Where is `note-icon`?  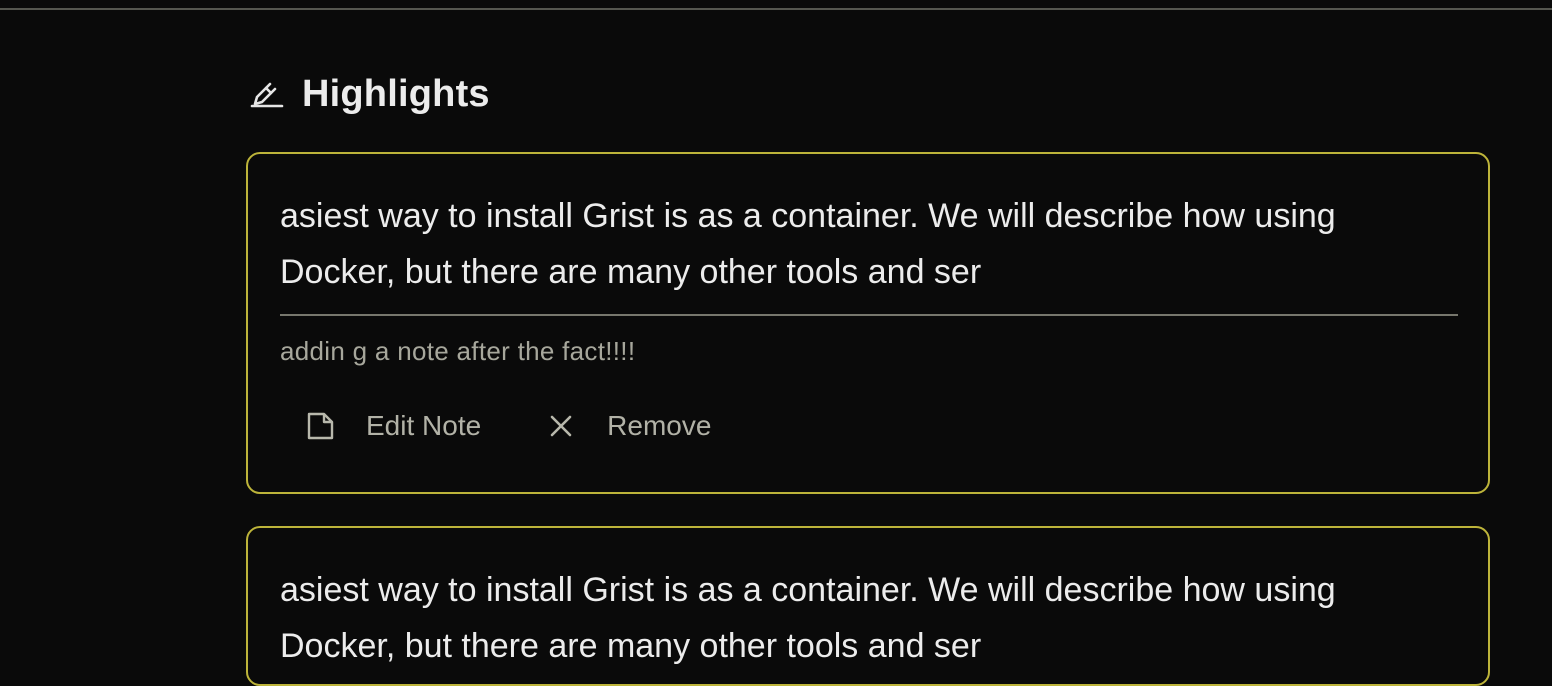
note-icon is located at coordinates (320, 426).